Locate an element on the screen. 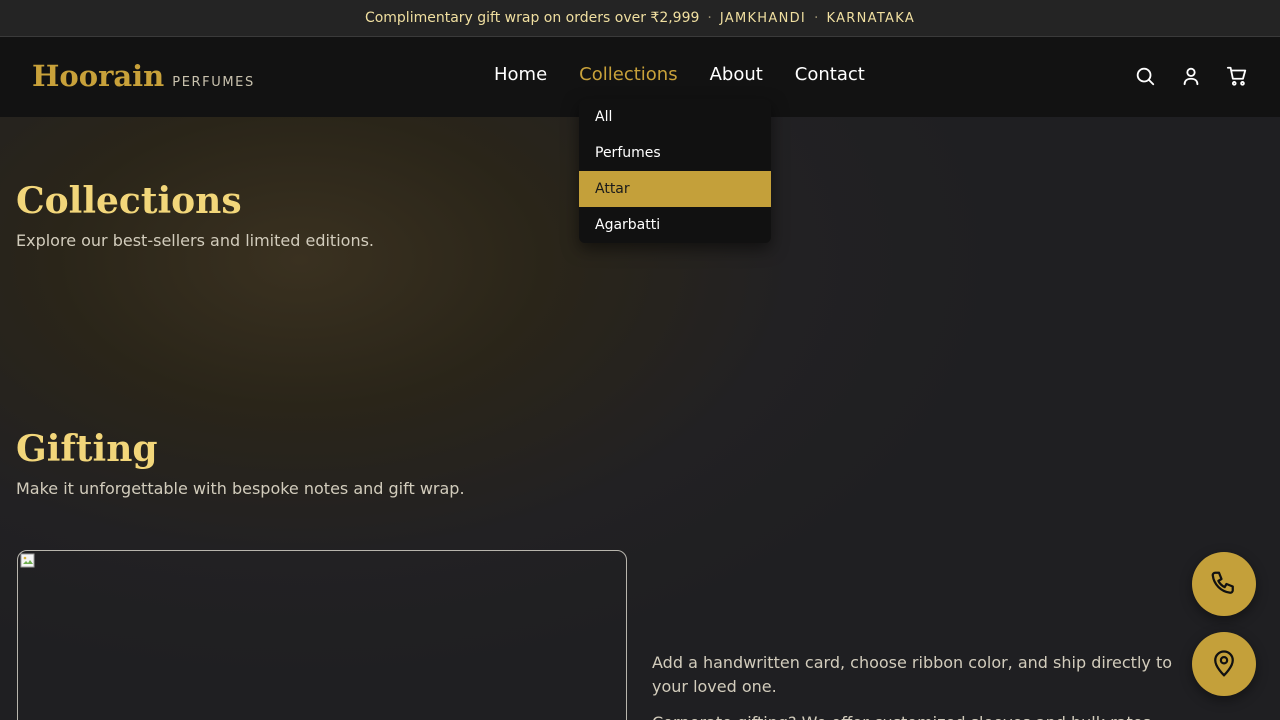 The height and width of the screenshot is (720, 1280). call-button is located at coordinates (1224, 584).